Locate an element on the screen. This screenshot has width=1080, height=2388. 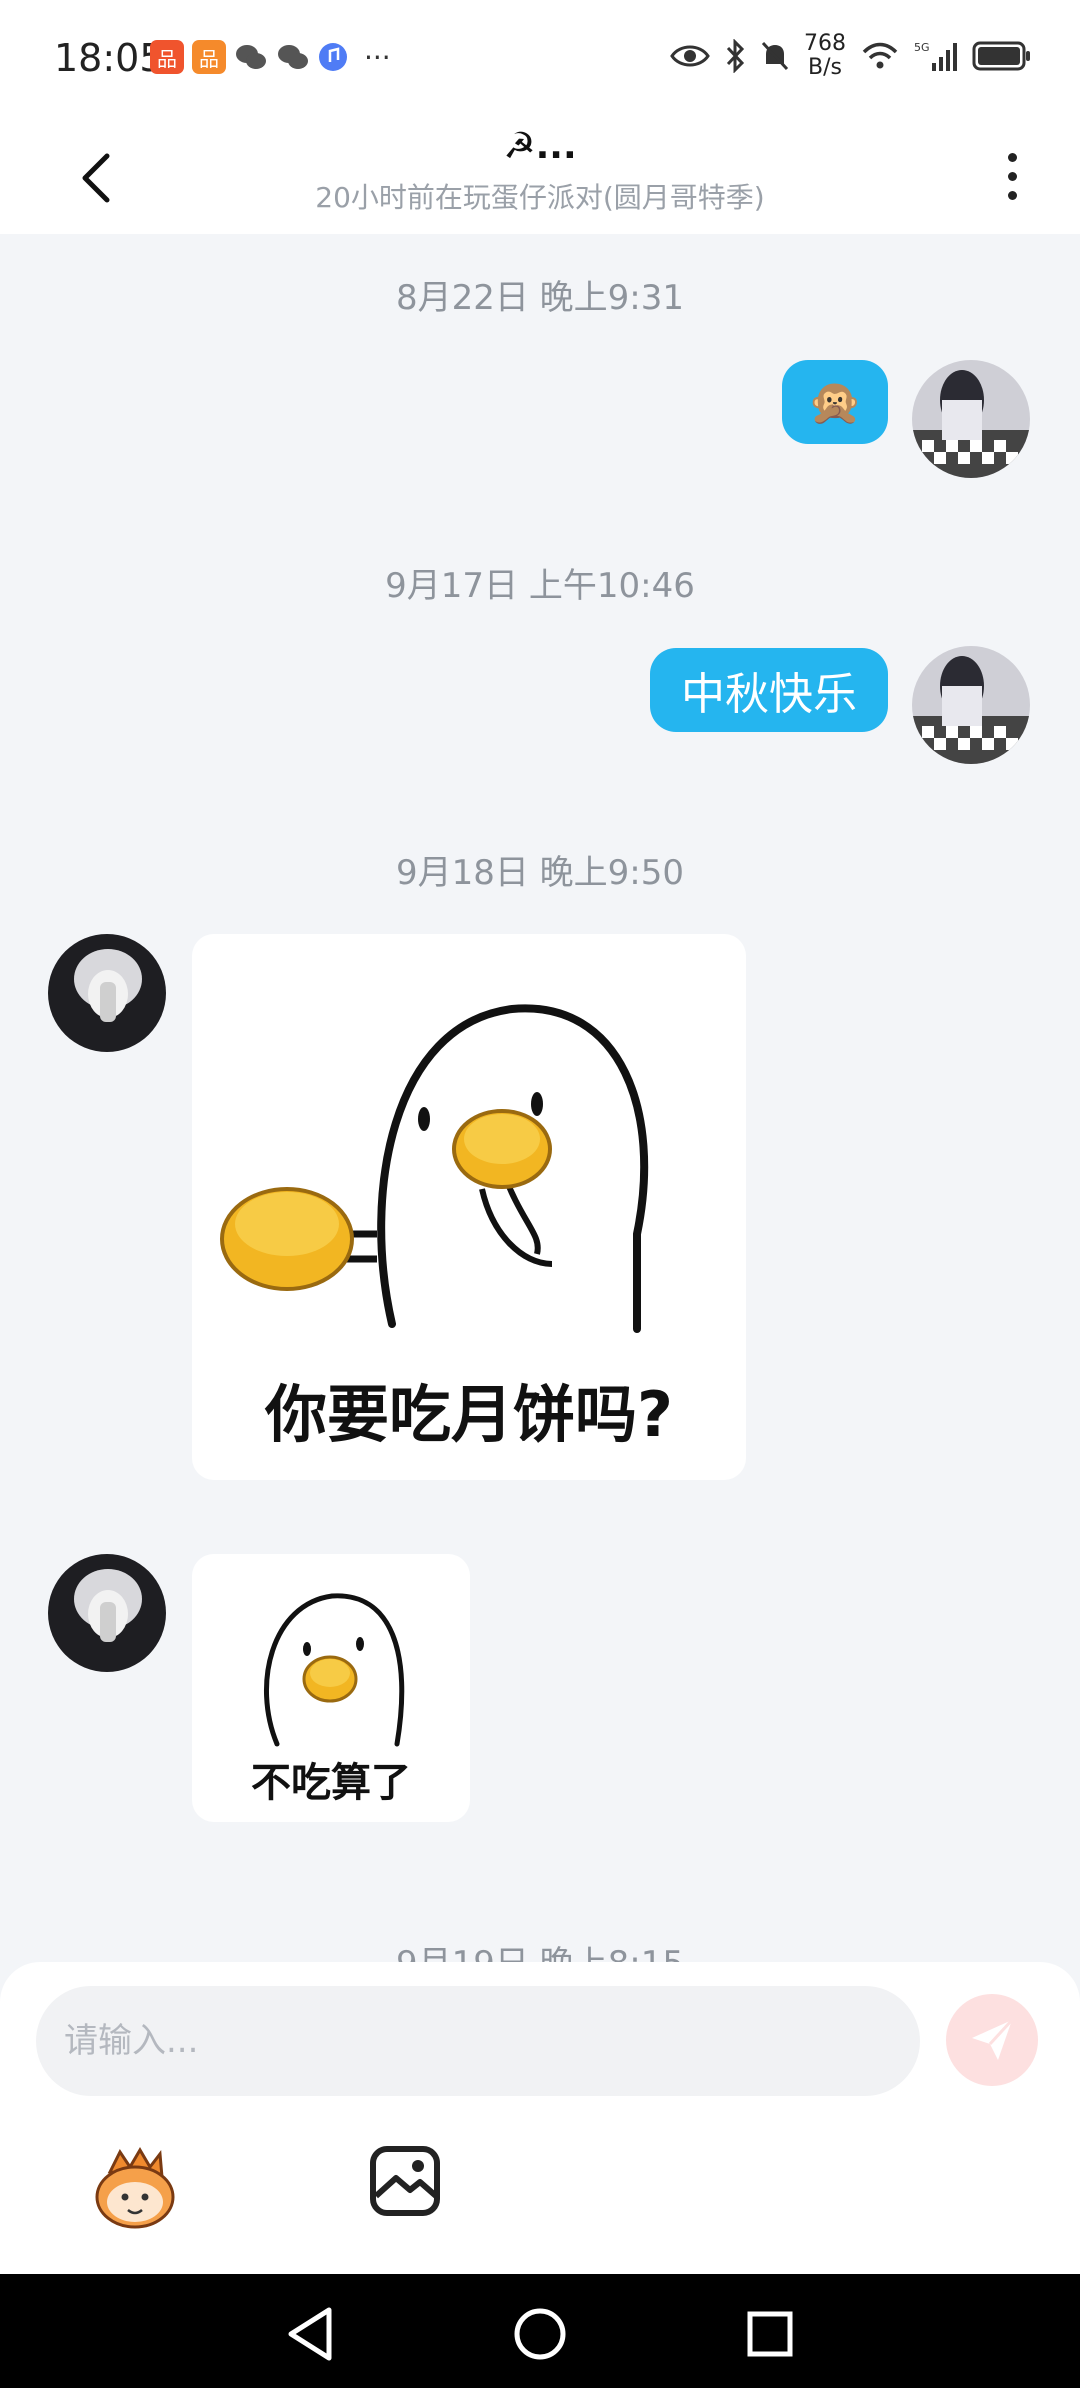
nav-back-button is located at coordinates (310, 2334).